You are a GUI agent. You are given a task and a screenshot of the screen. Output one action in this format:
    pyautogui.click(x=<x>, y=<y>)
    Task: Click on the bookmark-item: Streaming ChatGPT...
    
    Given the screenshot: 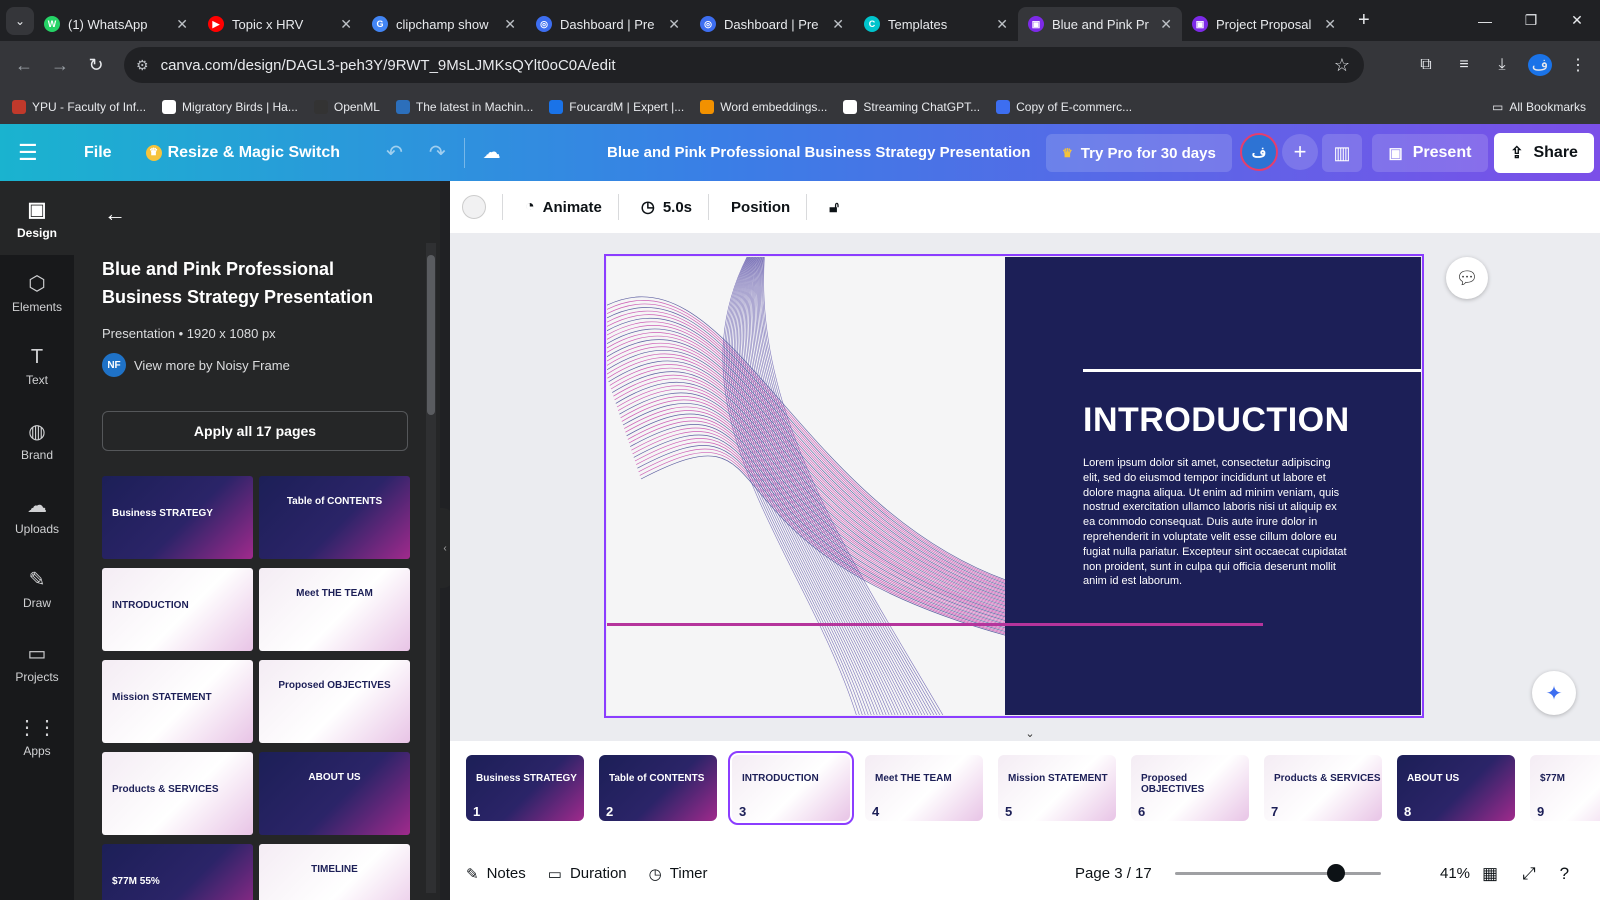 What is the action you would take?
    pyautogui.click(x=911, y=107)
    